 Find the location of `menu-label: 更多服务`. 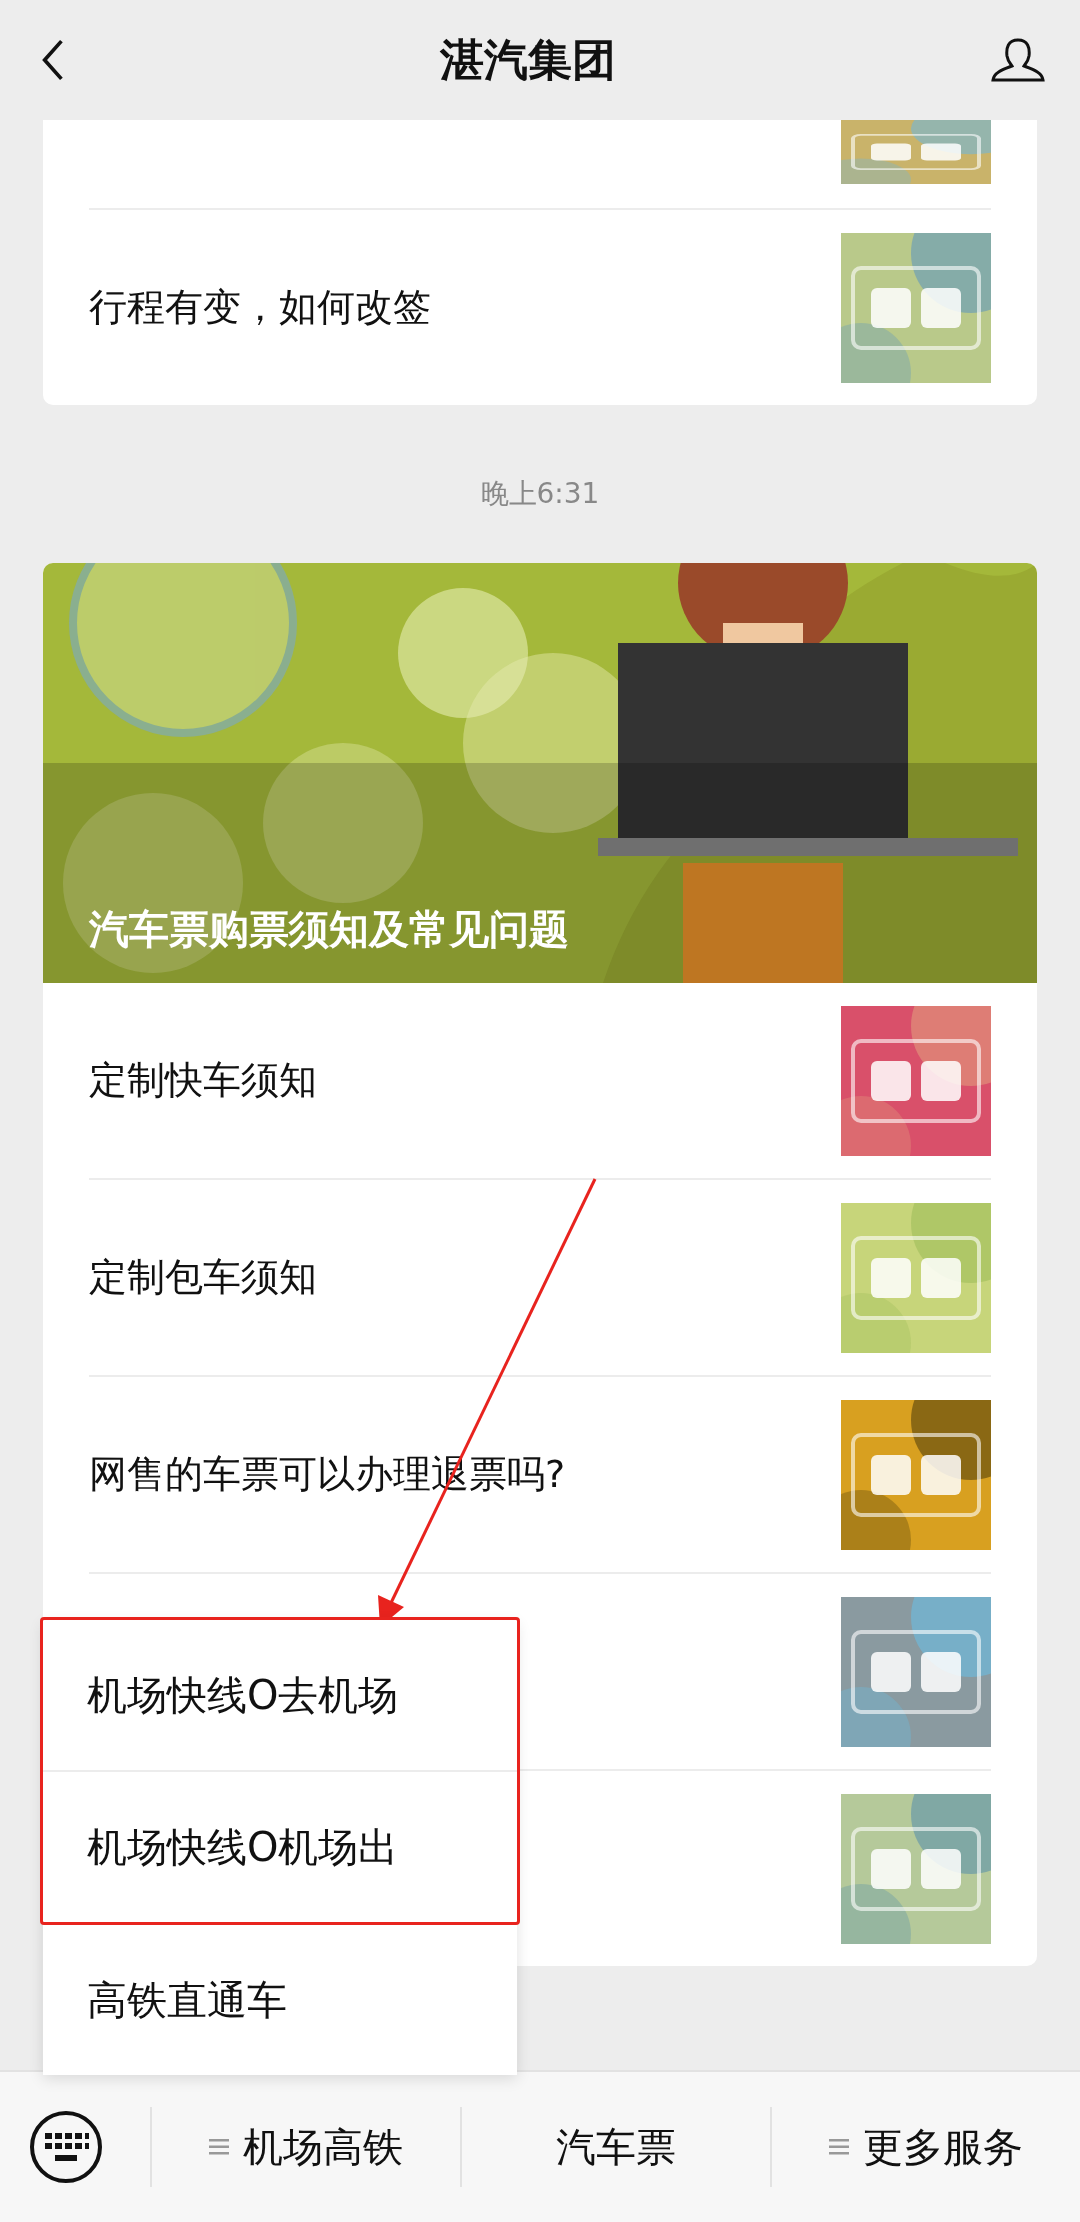

menu-label: 更多服务 is located at coordinates (943, 2147).